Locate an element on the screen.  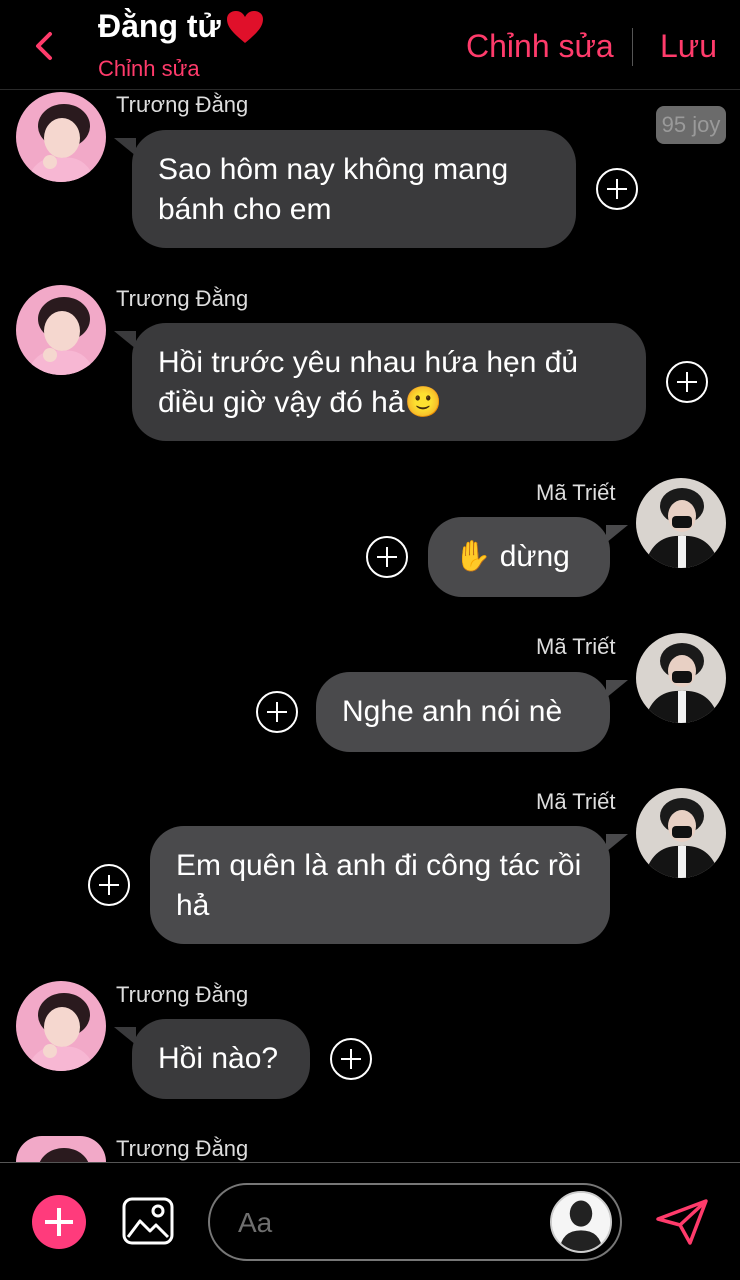
chat-title-text: Đằng tử is located at coordinates (159, 26).